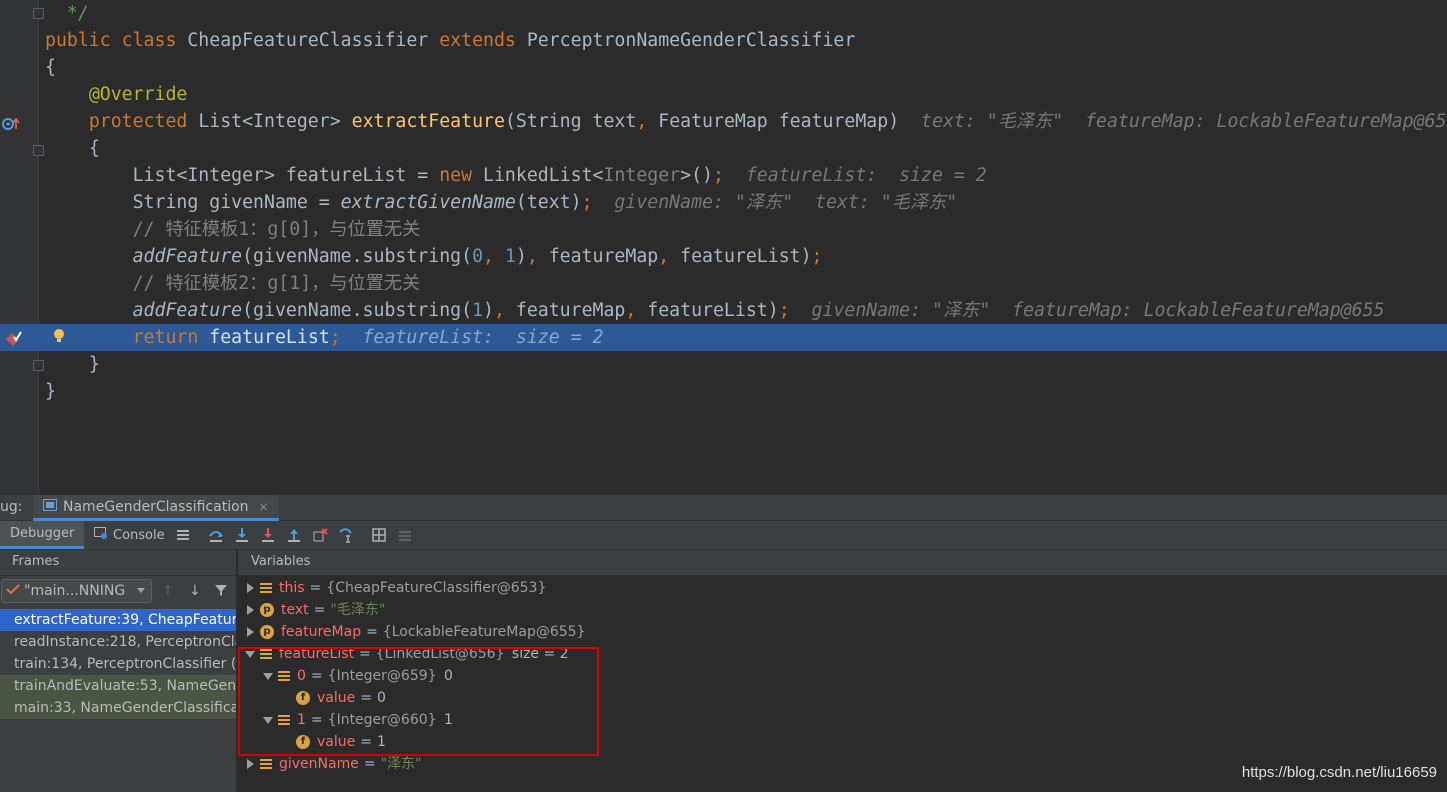  I want to click on code-token: return, so click(171, 337).